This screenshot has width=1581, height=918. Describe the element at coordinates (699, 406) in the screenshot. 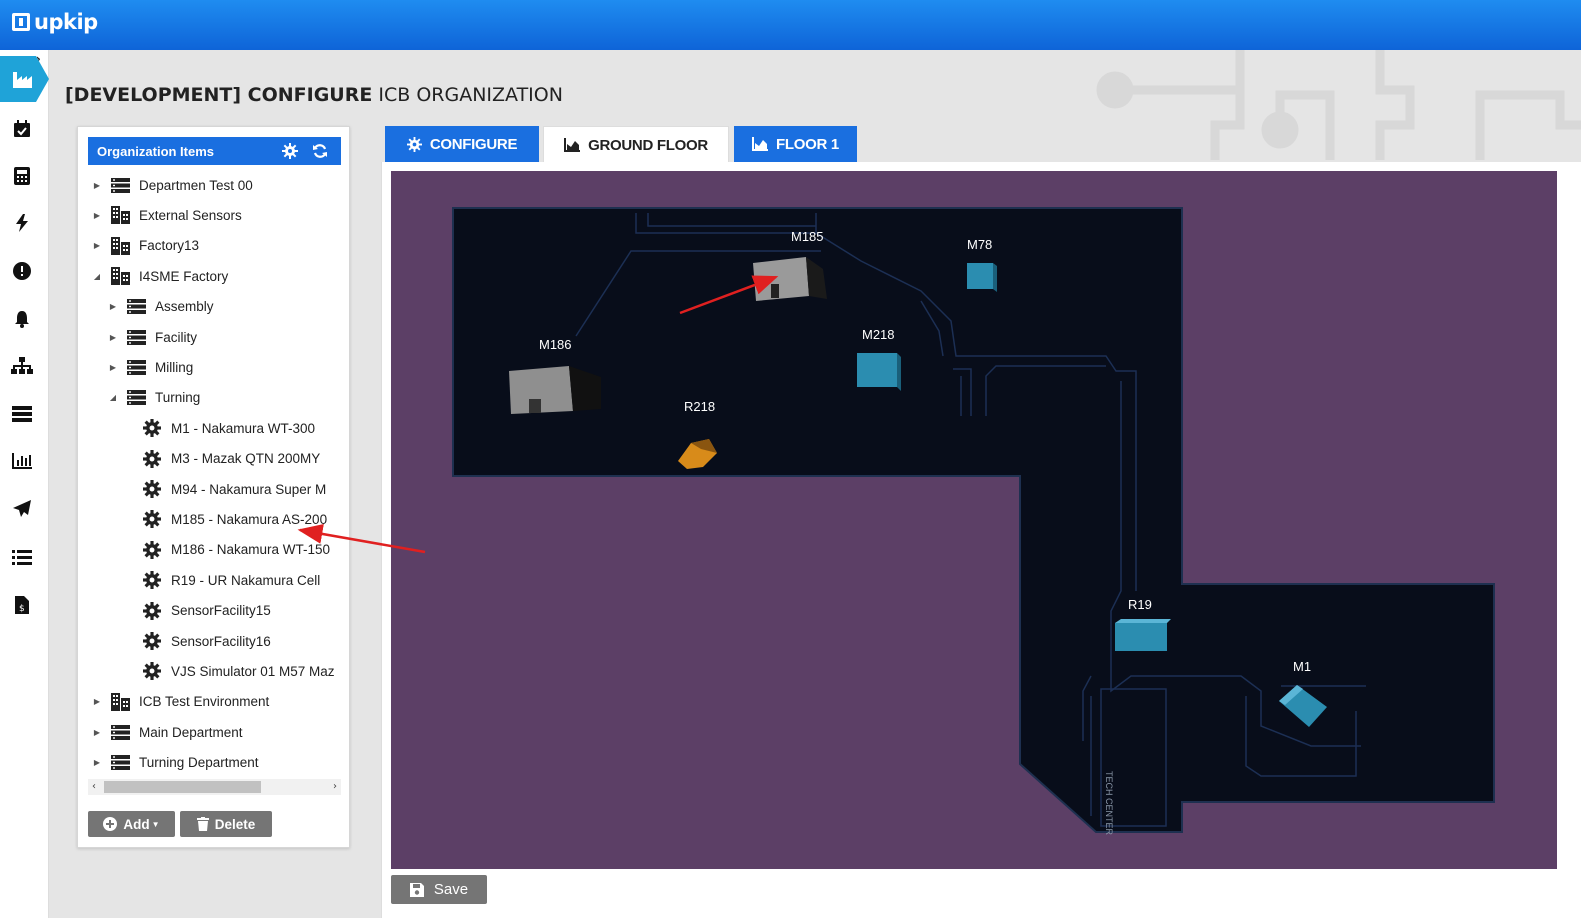

I see `svg-text: R218` at that location.